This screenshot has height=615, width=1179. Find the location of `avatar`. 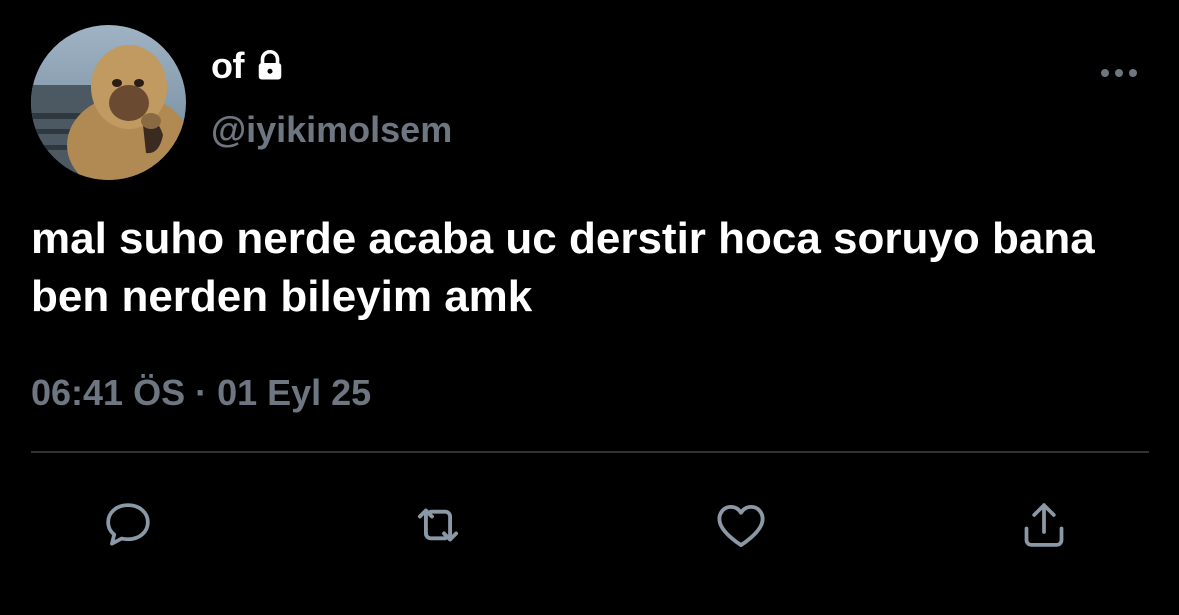

avatar is located at coordinates (108, 102).